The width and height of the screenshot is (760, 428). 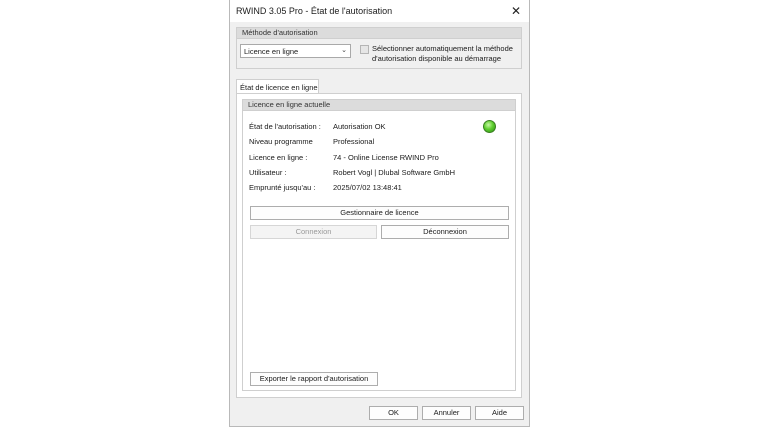 What do you see at coordinates (379, 33) in the screenshot?
I see `auth-method-header: Méthode d'autorisation` at bounding box center [379, 33].